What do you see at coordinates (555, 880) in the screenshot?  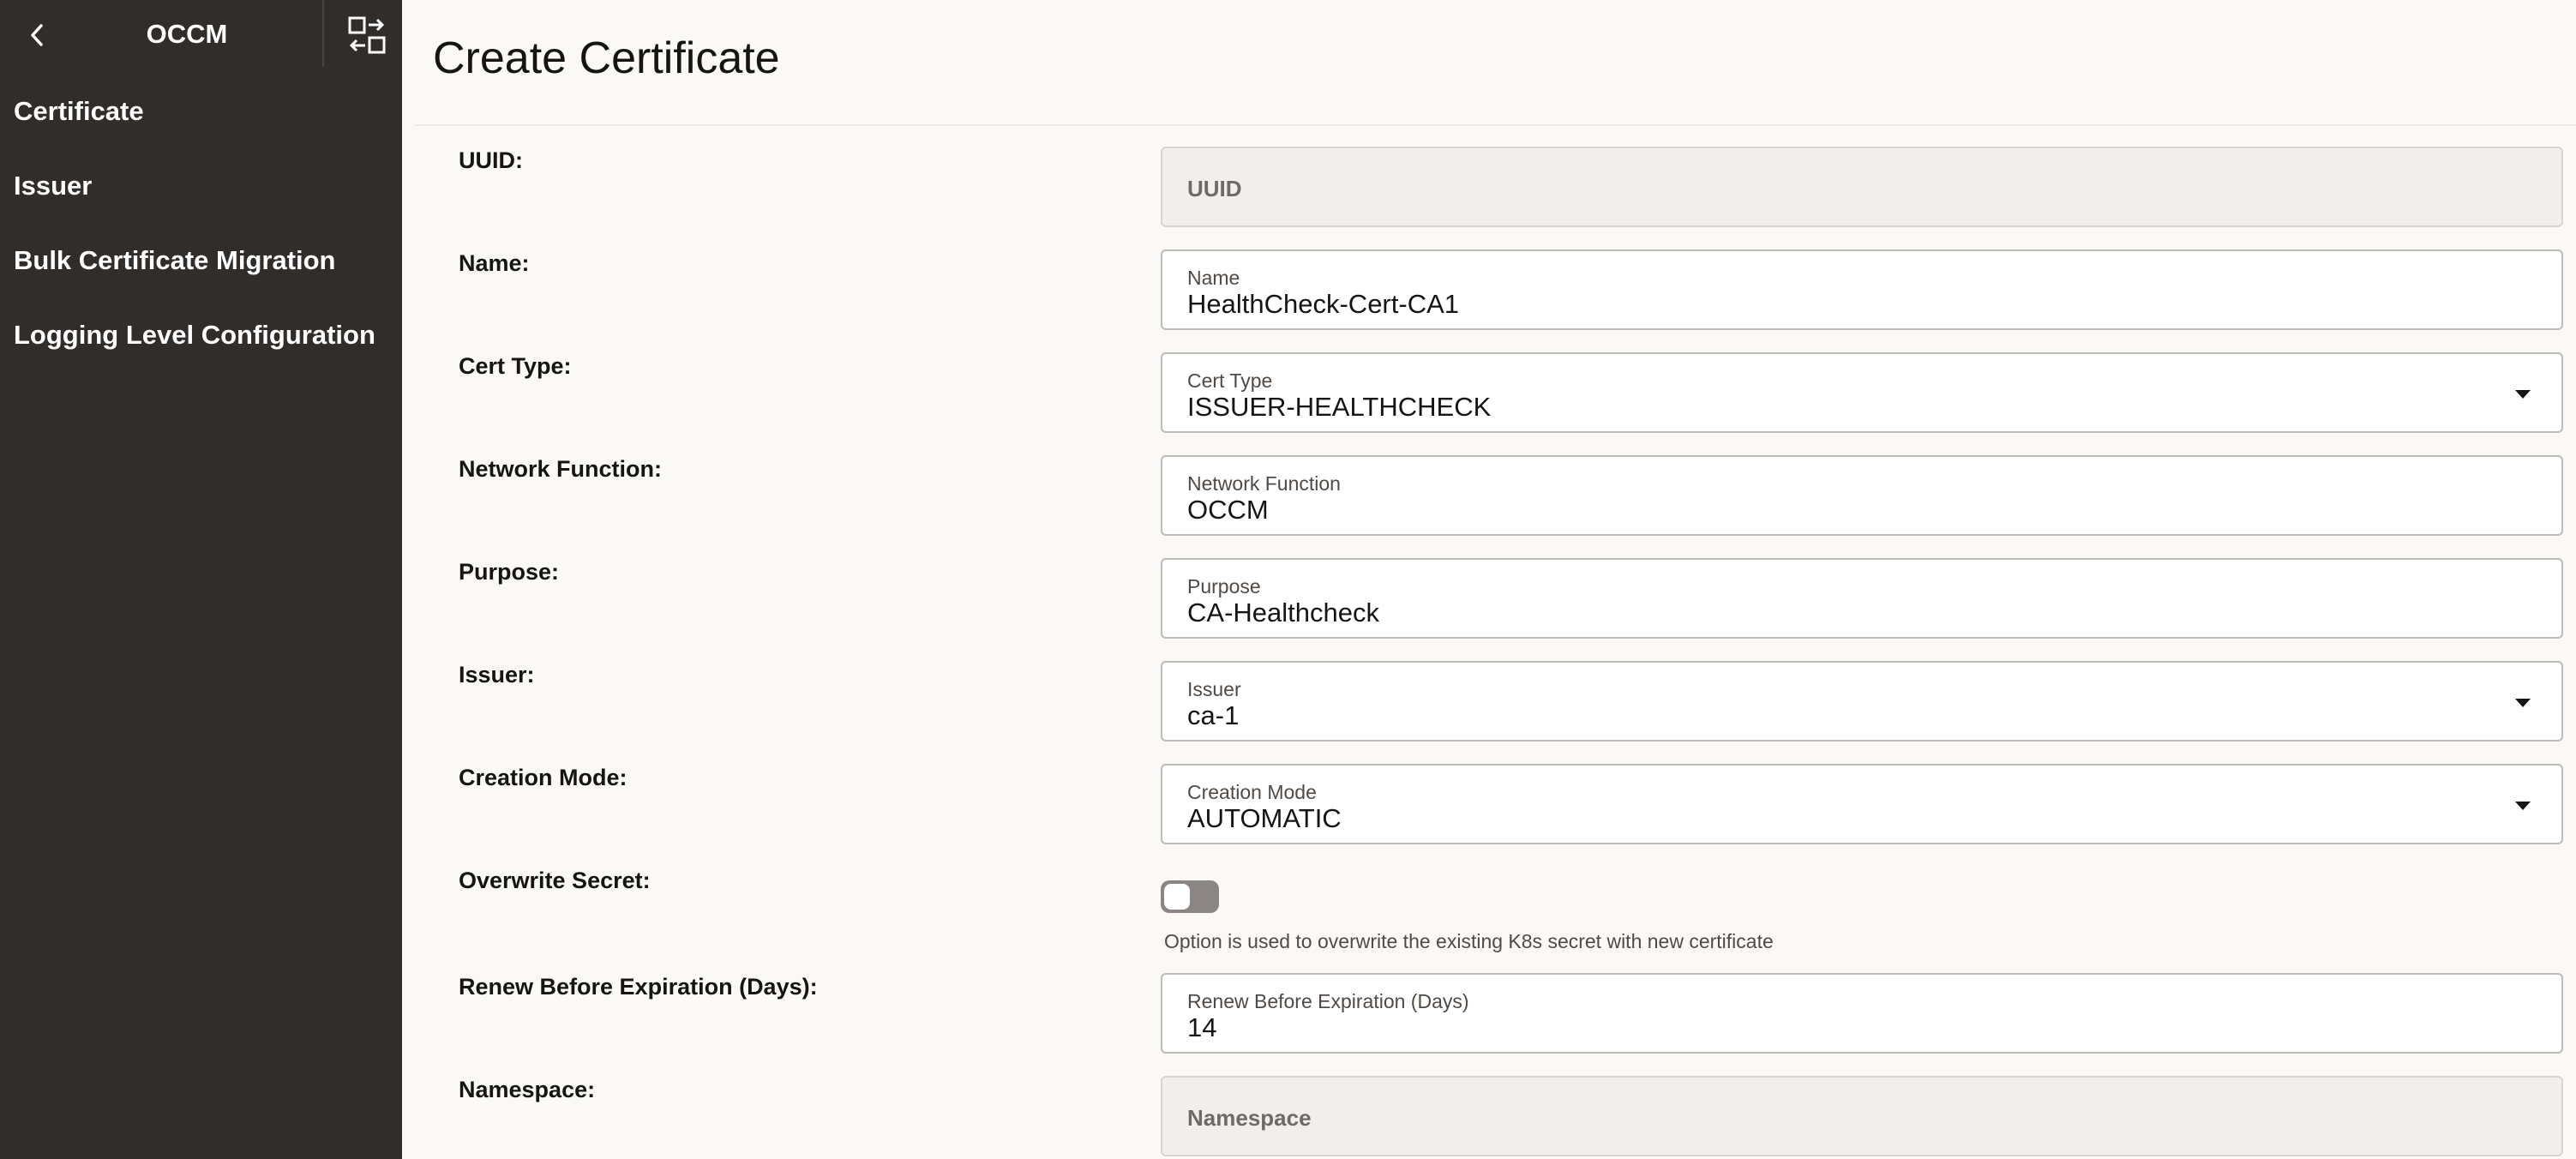 I see `overwrite-secret-label: Overwrite Secret:` at bounding box center [555, 880].